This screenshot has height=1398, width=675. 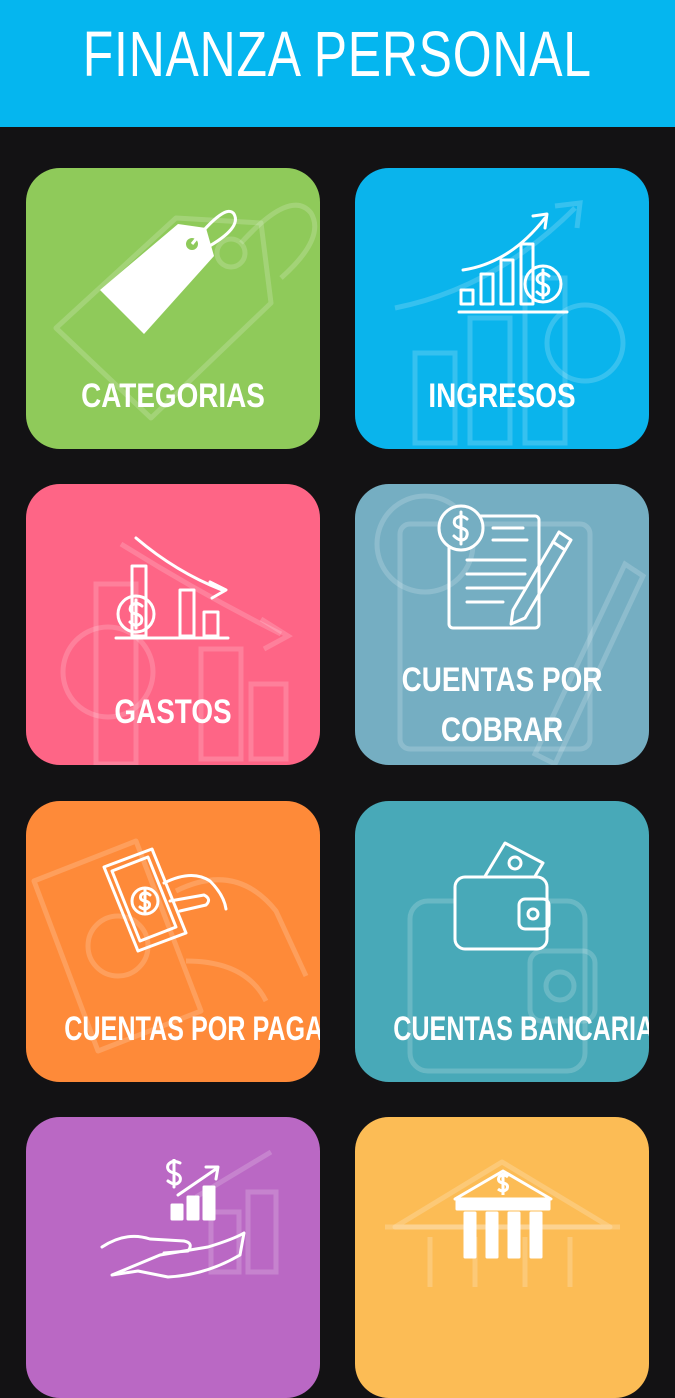 I want to click on invoice-pen-icon, so click(x=505, y=567).